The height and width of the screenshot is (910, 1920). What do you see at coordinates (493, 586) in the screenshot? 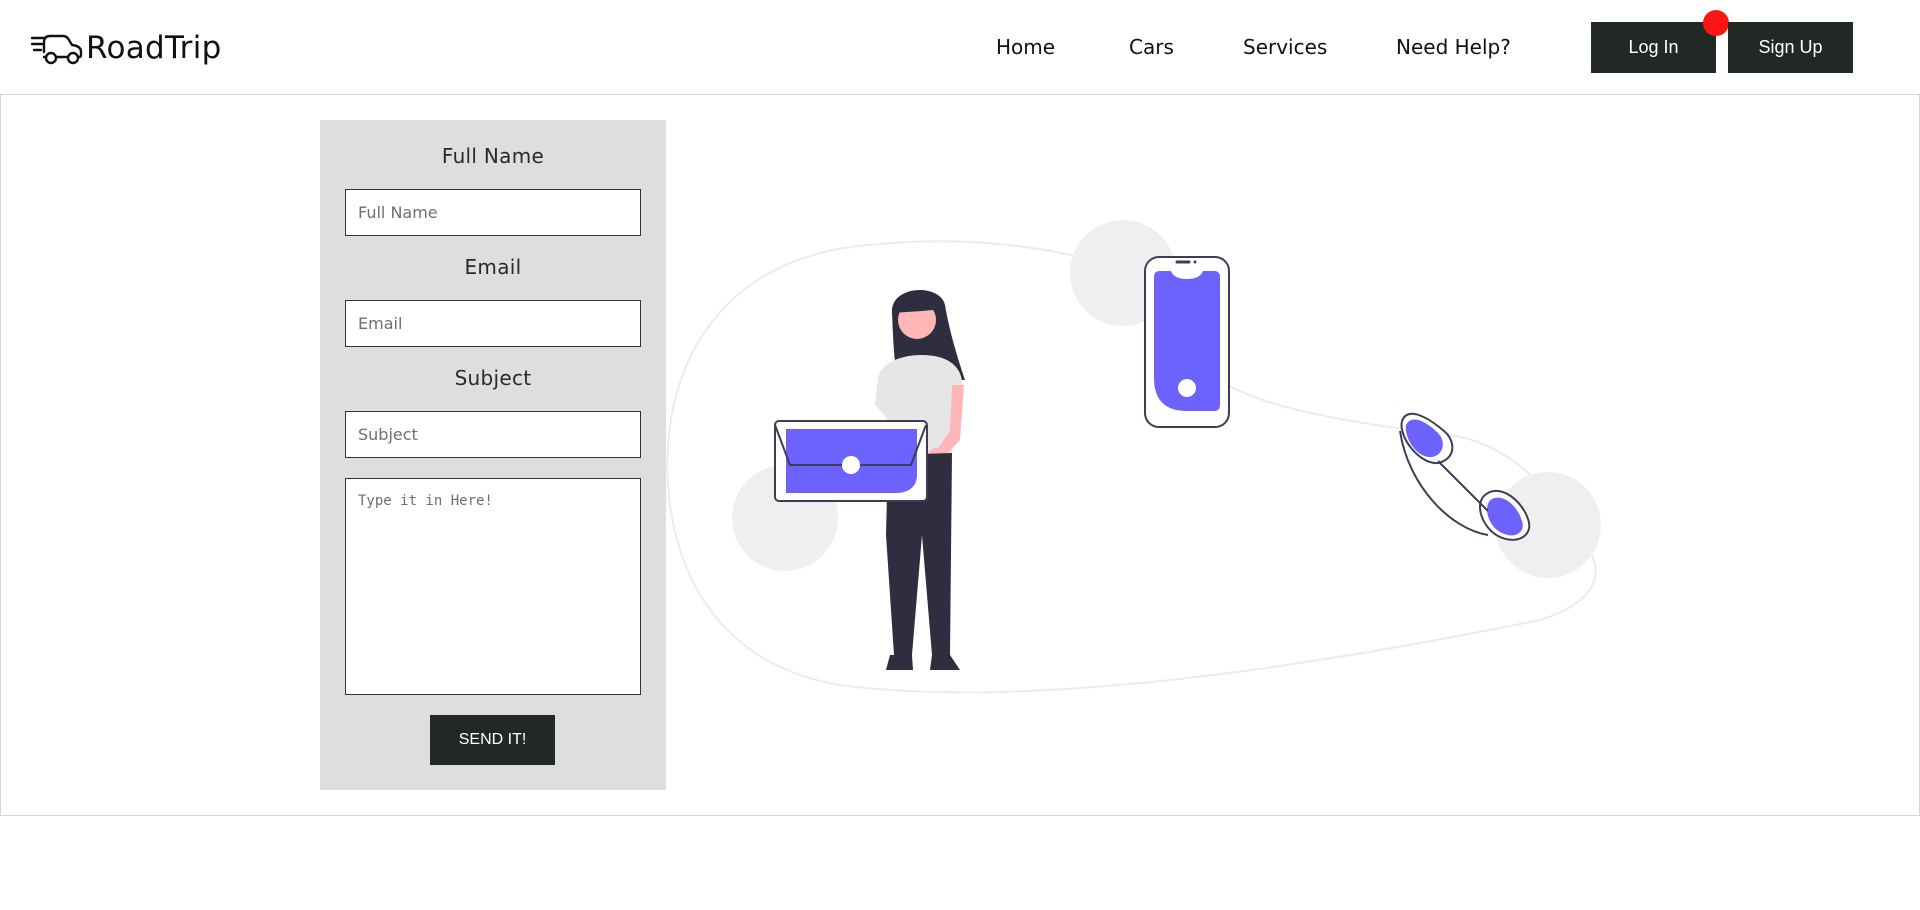
I see `message-textarea` at bounding box center [493, 586].